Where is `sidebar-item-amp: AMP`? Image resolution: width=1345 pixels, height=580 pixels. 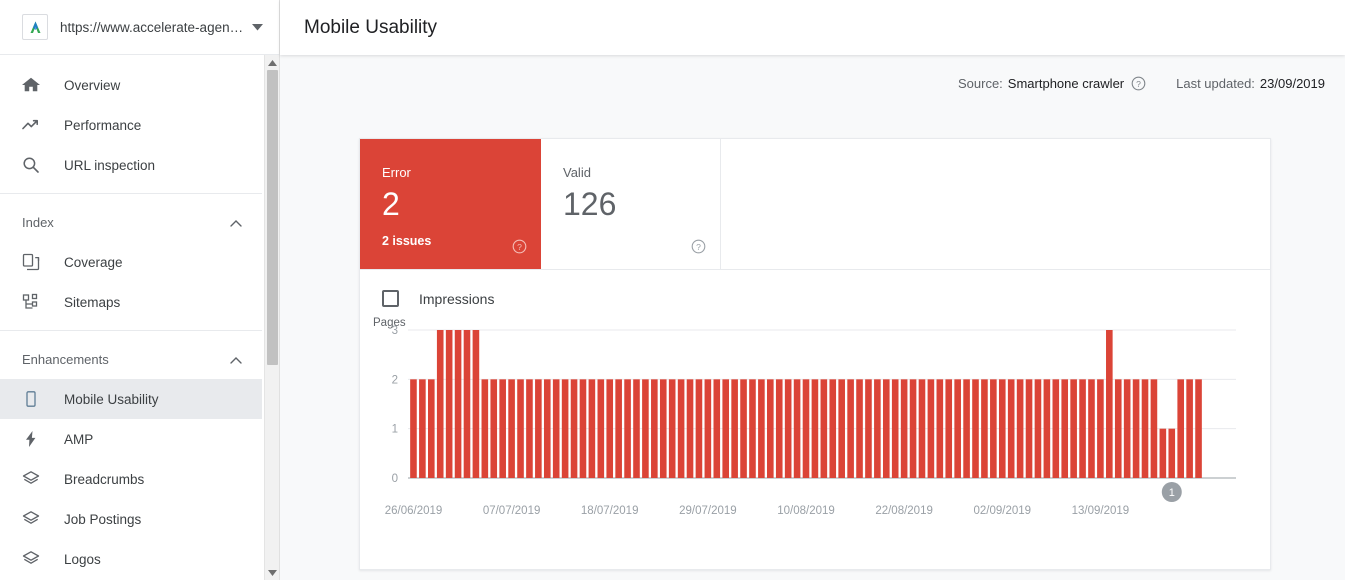 sidebar-item-amp: AMP is located at coordinates (131, 439).